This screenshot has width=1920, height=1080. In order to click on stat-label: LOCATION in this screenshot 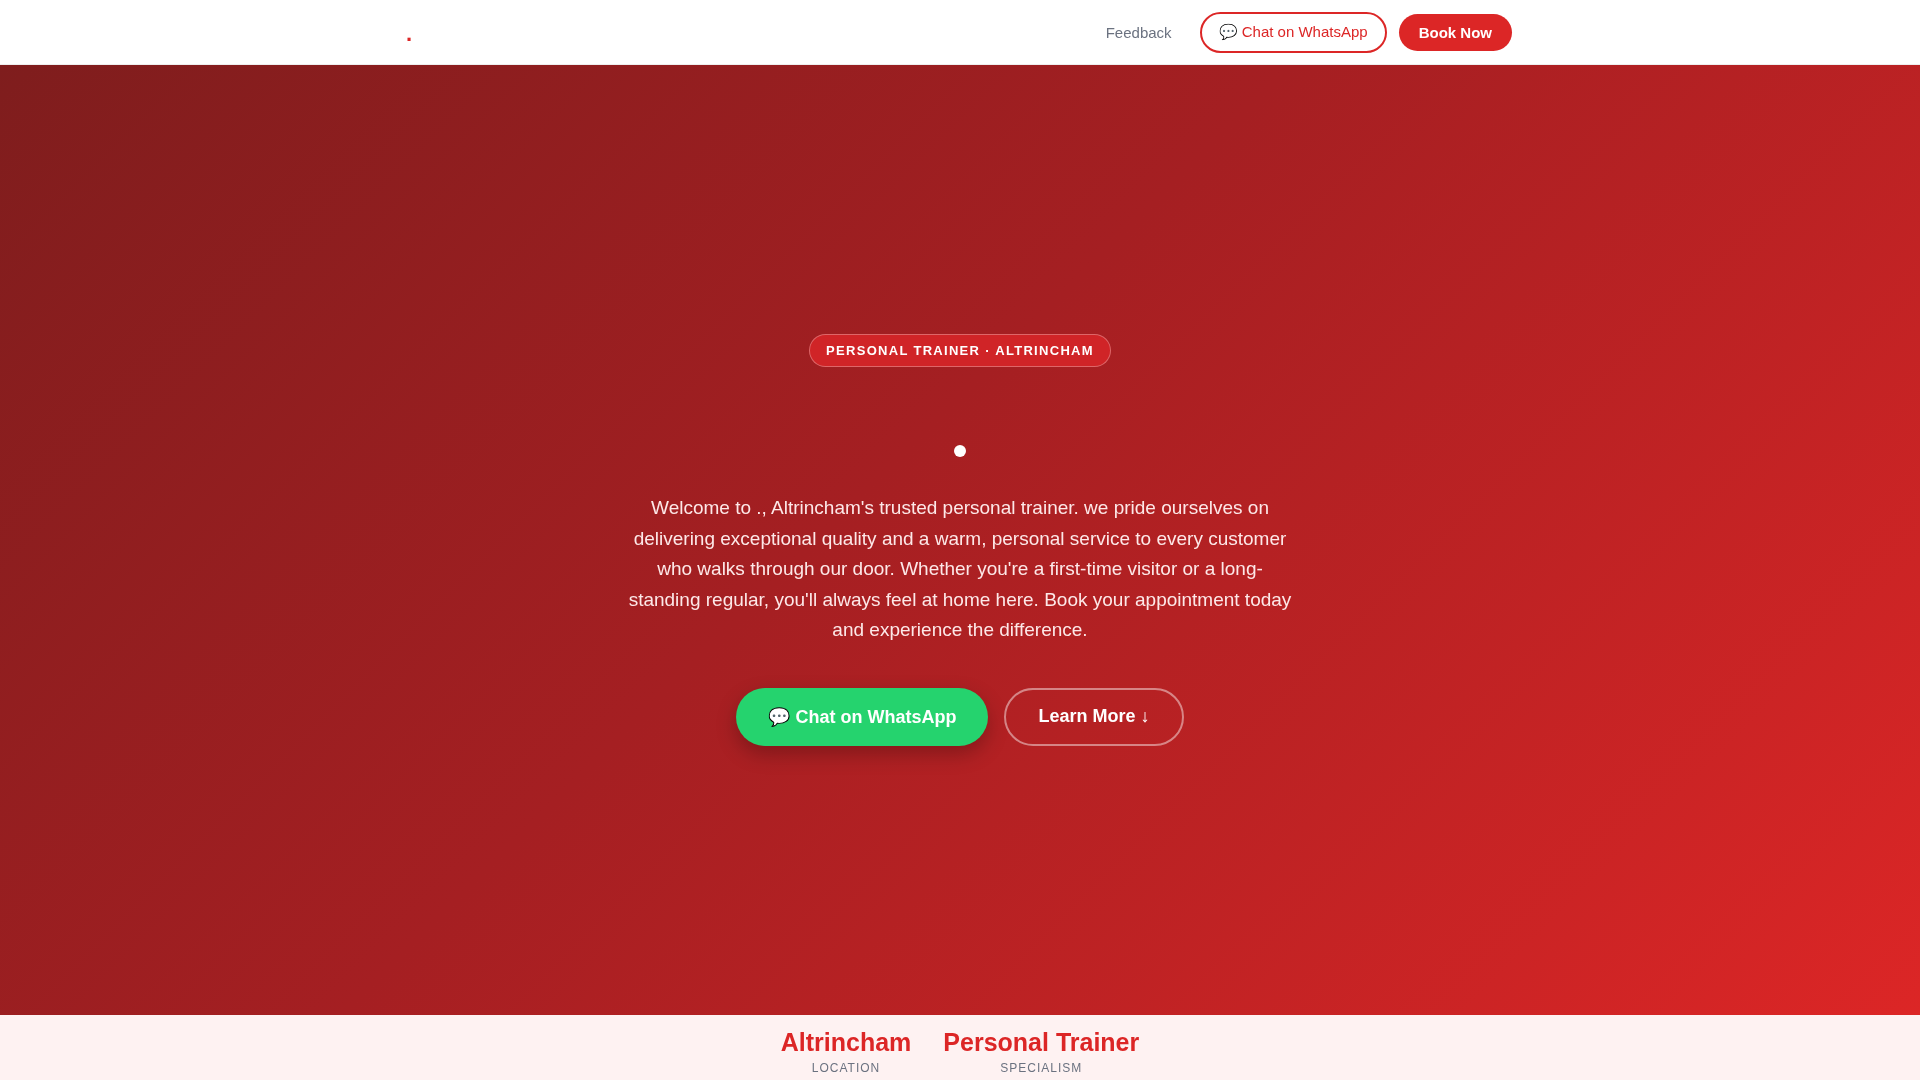, I will do `click(846, 1068)`.